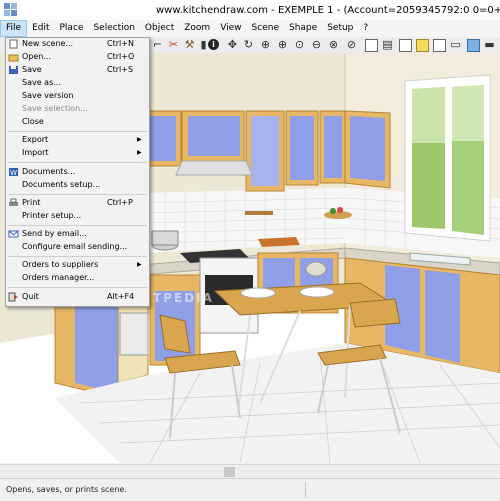  What do you see at coordinates (66, 489) in the screenshot?
I see `status-text: Opens, saves, or prints scene.` at bounding box center [66, 489].